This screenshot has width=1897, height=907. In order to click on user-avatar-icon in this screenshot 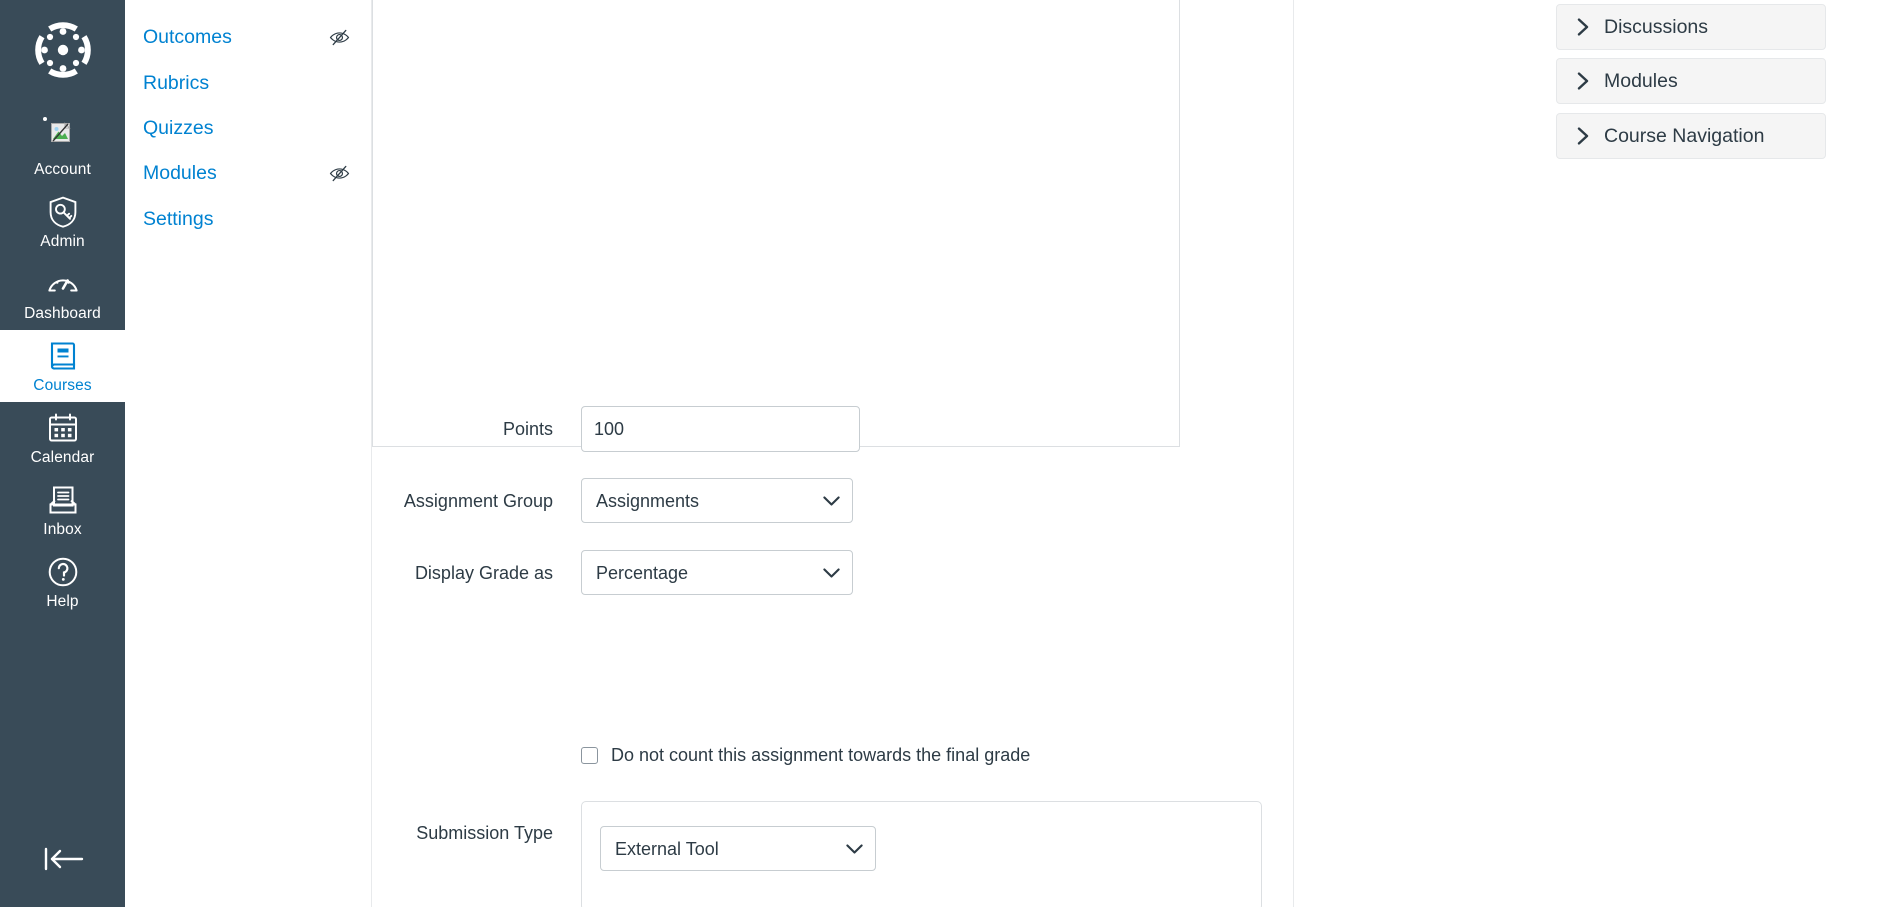, I will do `click(62, 137)`.